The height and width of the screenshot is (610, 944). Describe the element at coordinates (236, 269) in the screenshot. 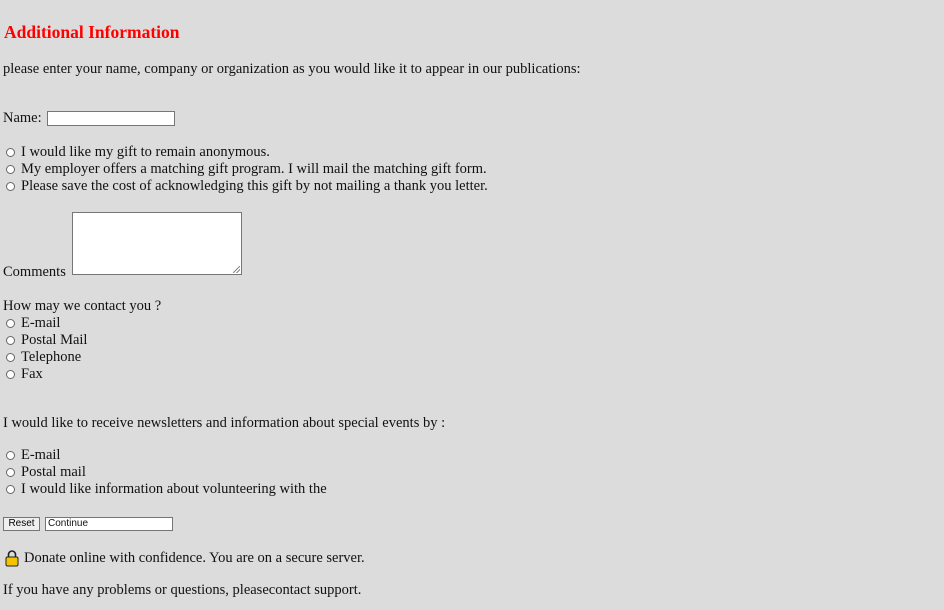

I see `resize-grip-icon` at that location.